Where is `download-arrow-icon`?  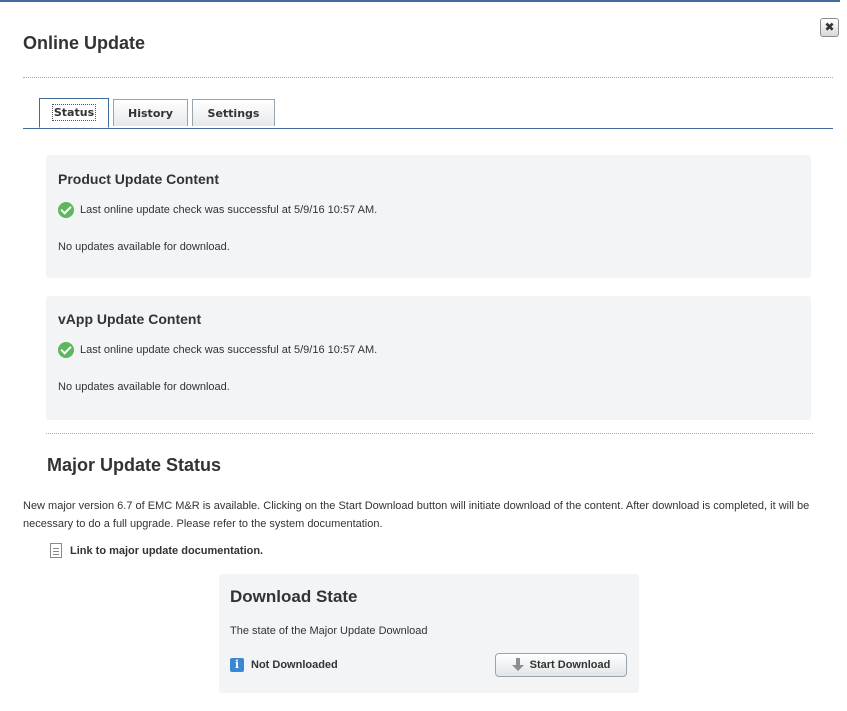 download-arrow-icon is located at coordinates (517, 665).